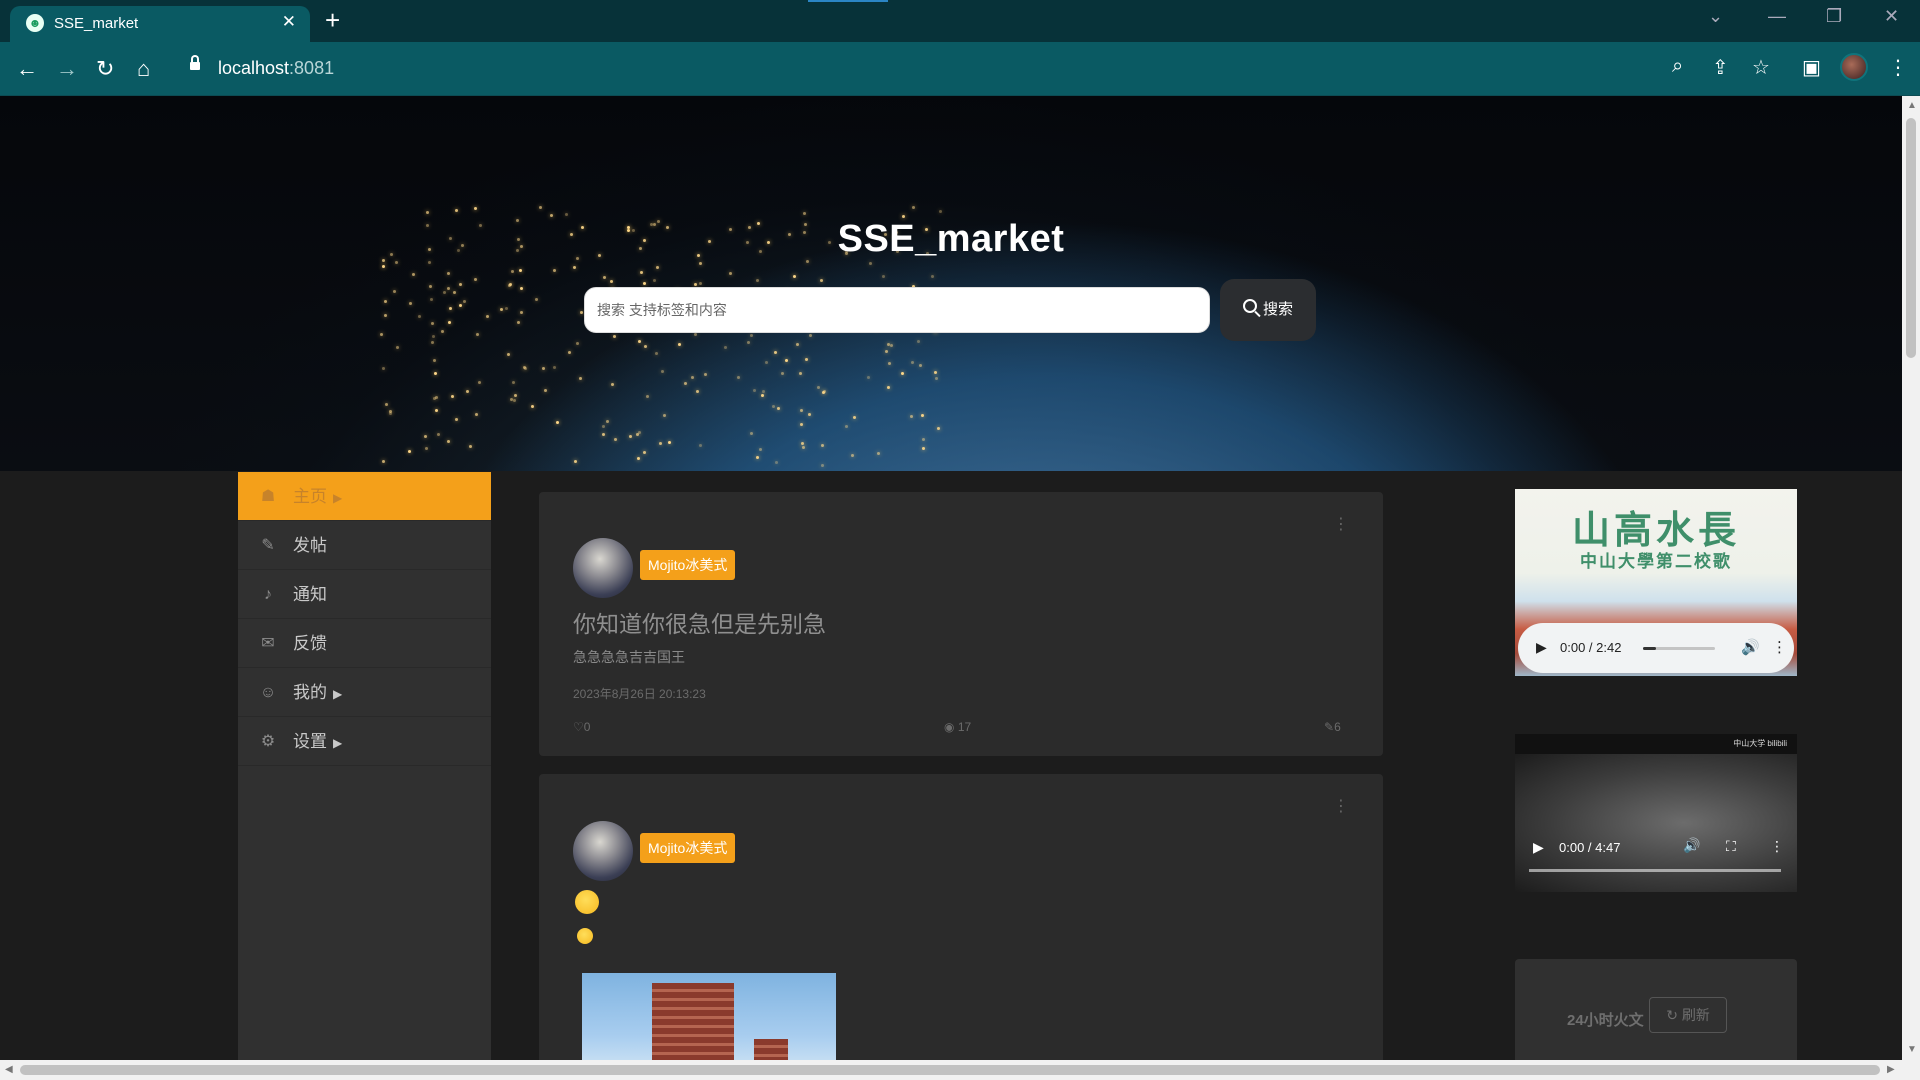  Describe the element at coordinates (364, 692) in the screenshot. I see `sidebar-item-mine: ☺ 我的 ▶` at that location.